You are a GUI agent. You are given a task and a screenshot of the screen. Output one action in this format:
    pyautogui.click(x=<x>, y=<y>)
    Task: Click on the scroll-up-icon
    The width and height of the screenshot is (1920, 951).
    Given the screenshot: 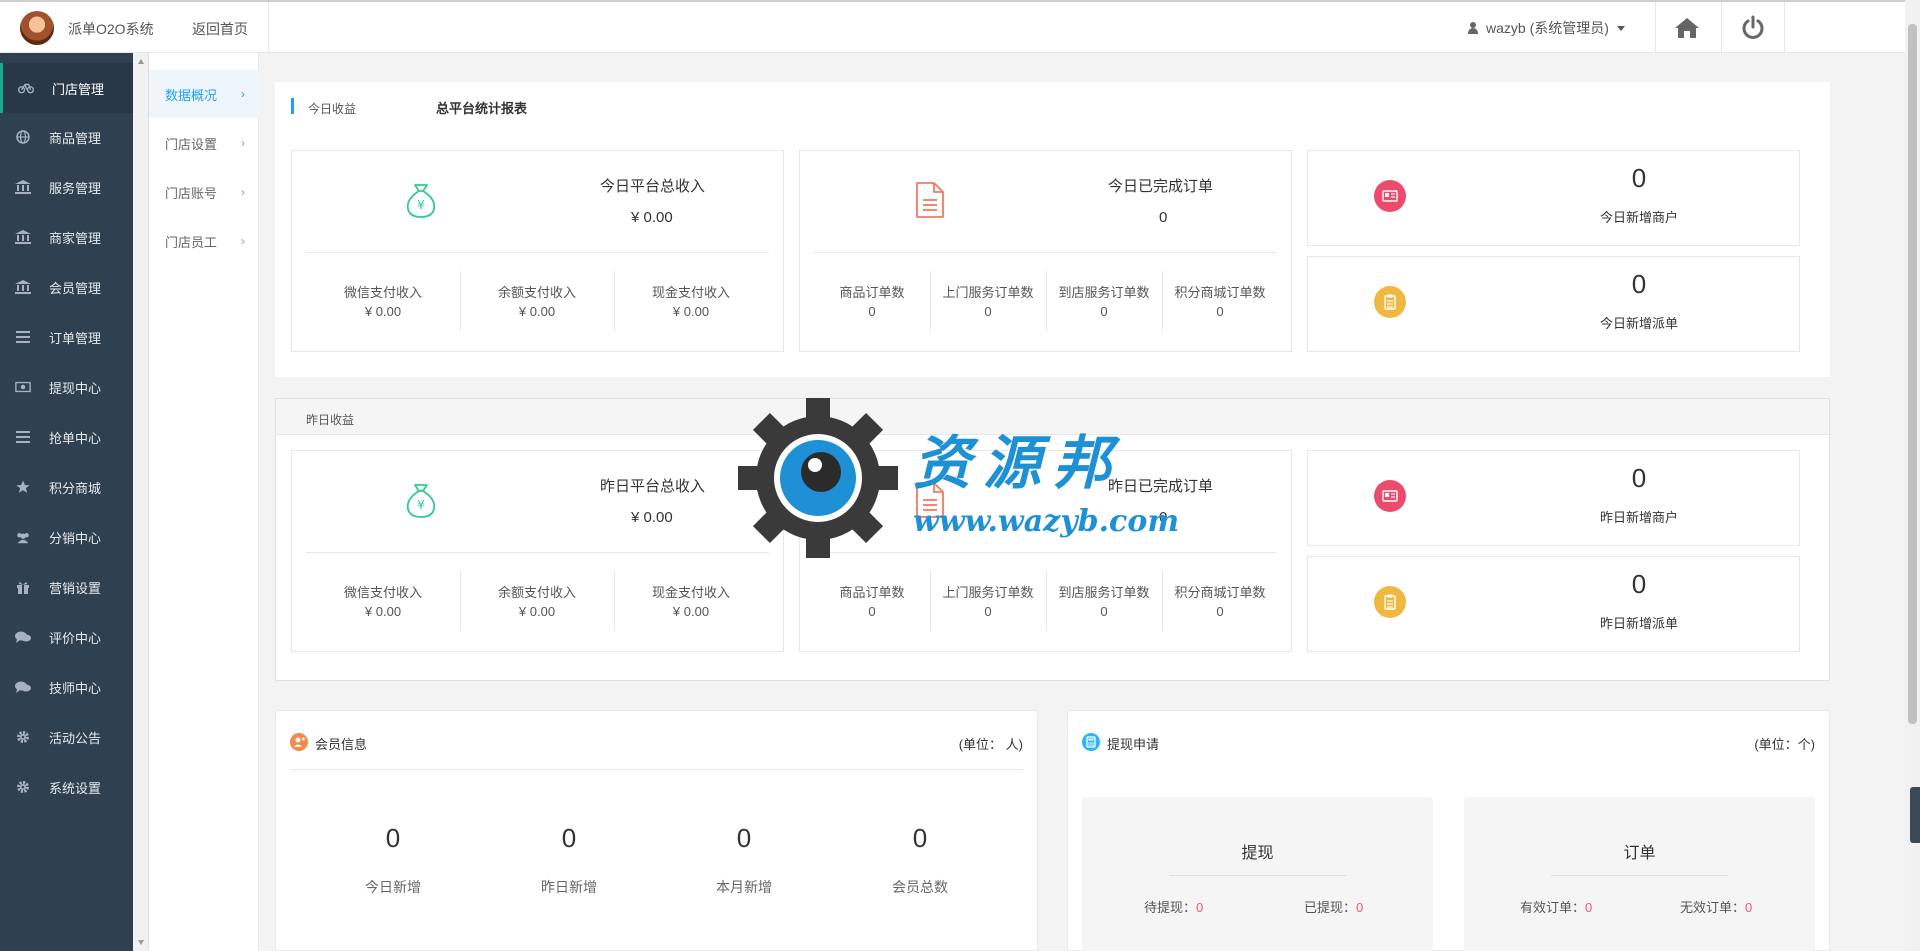 What is the action you would take?
    pyautogui.click(x=141, y=61)
    